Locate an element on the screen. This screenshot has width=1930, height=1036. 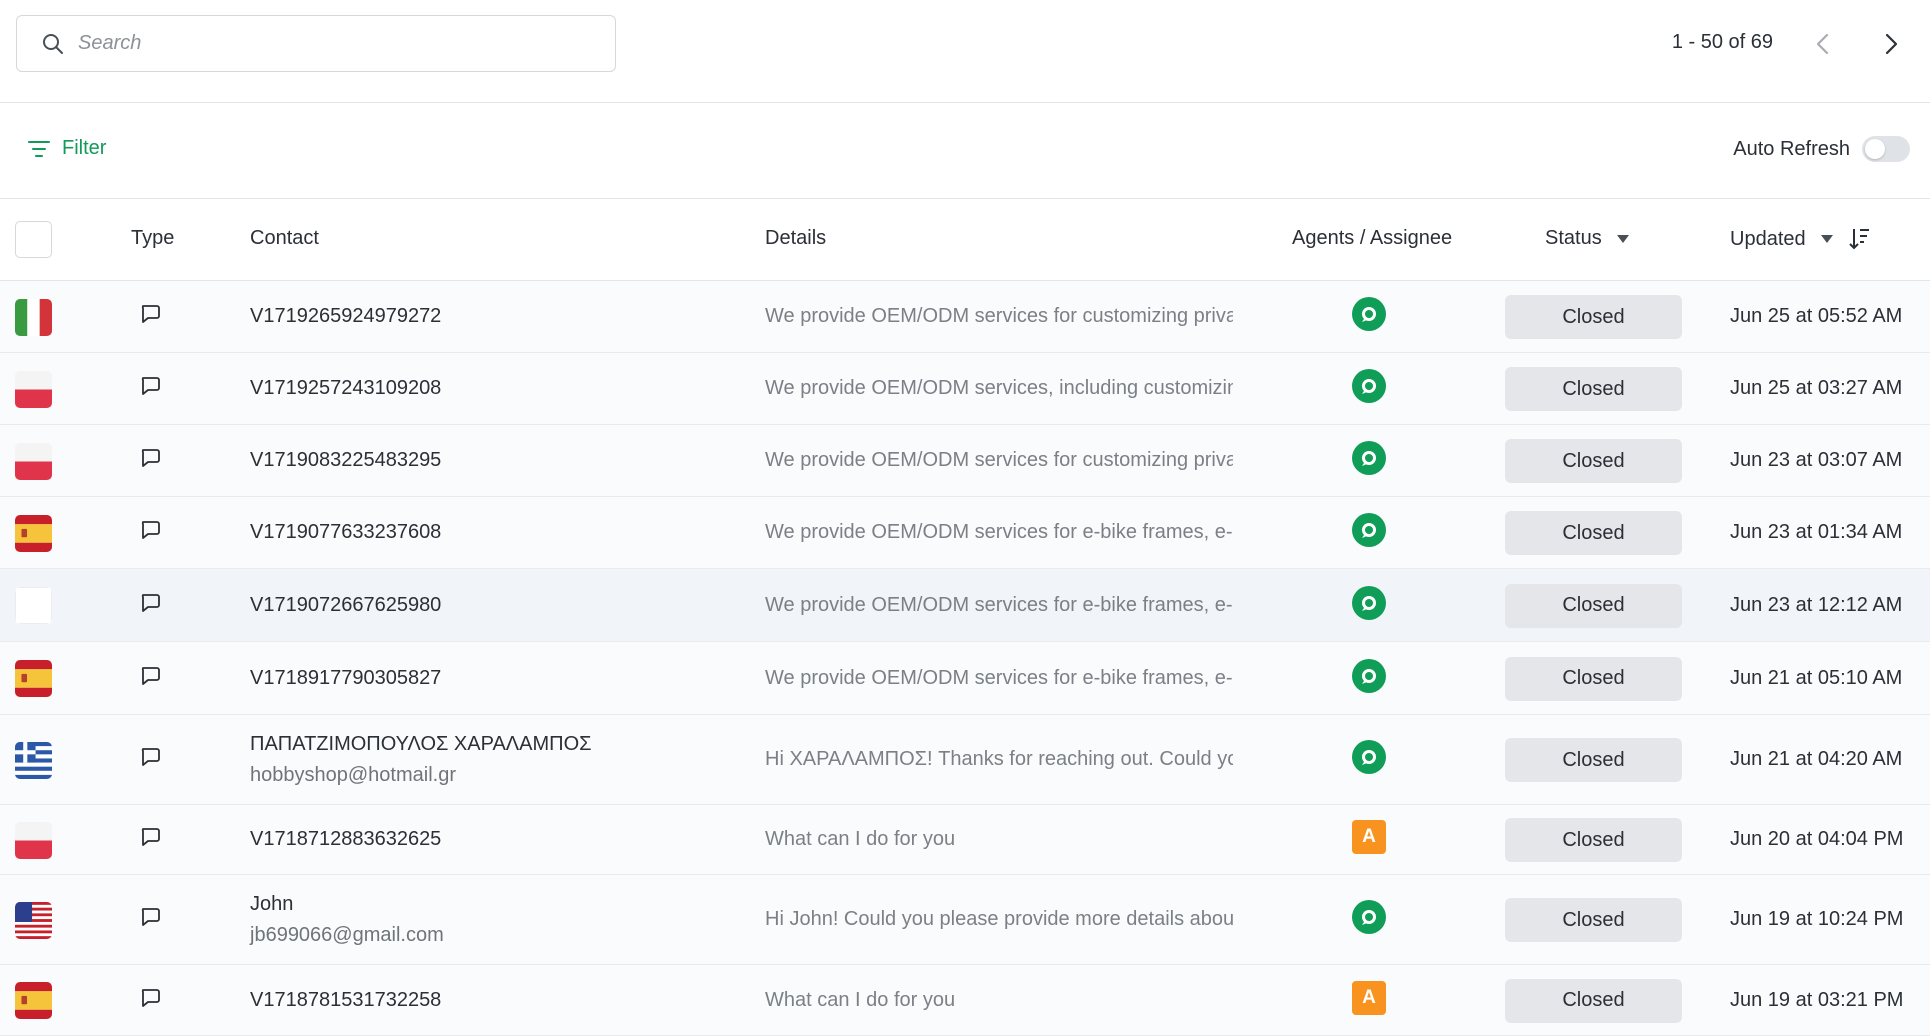
contact-name: V1718712883632625 is located at coordinates (346, 839).